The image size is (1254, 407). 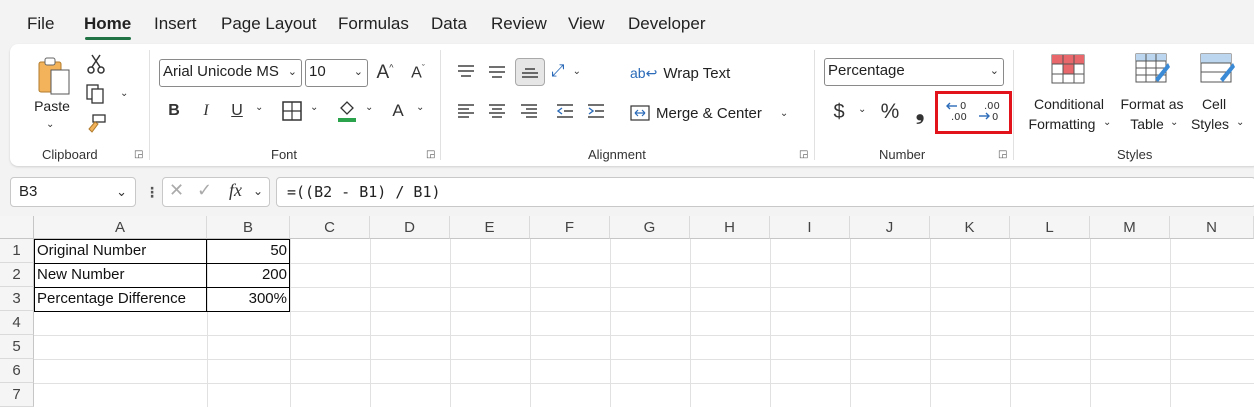 What do you see at coordinates (1153, 69) in the screenshot?
I see `format-as-table-icon` at bounding box center [1153, 69].